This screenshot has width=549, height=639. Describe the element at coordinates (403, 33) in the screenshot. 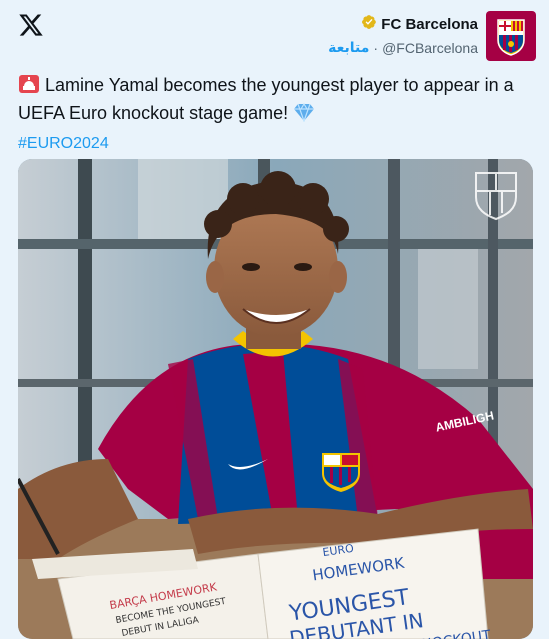

I see `account-names: FC Barcelona متابعة · @FCBarcelona` at that location.